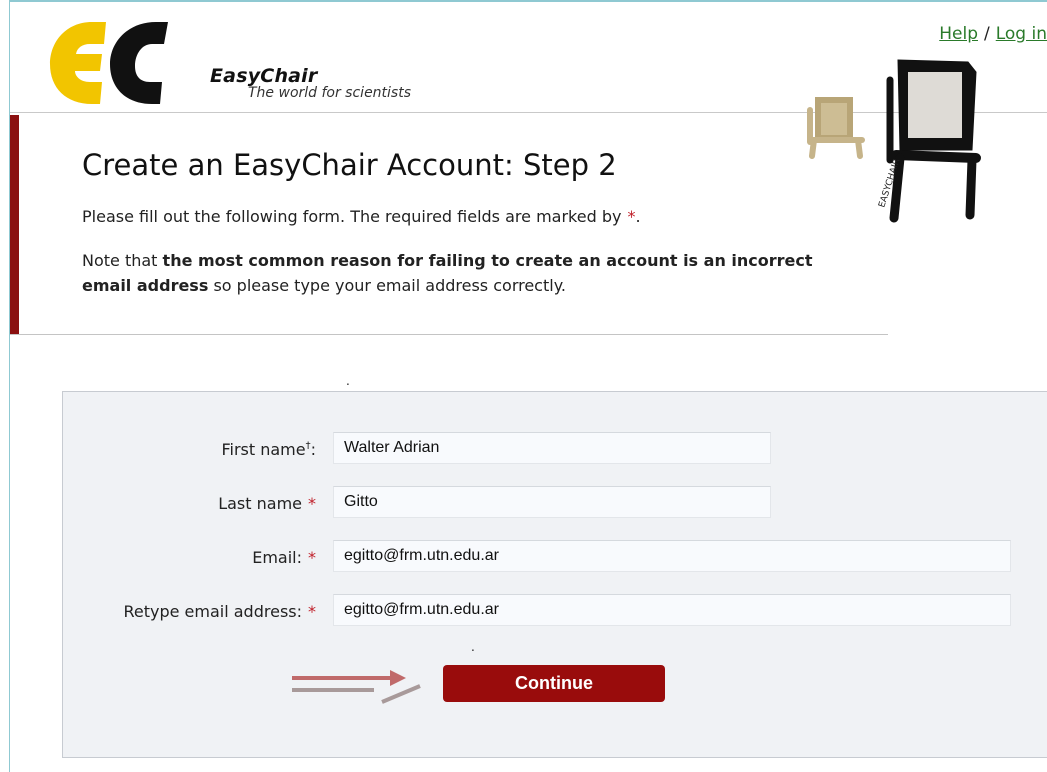 This screenshot has height=772, width=1047. What do you see at coordinates (356, 687) in the screenshot?
I see `arrow-annotation-icon` at bounding box center [356, 687].